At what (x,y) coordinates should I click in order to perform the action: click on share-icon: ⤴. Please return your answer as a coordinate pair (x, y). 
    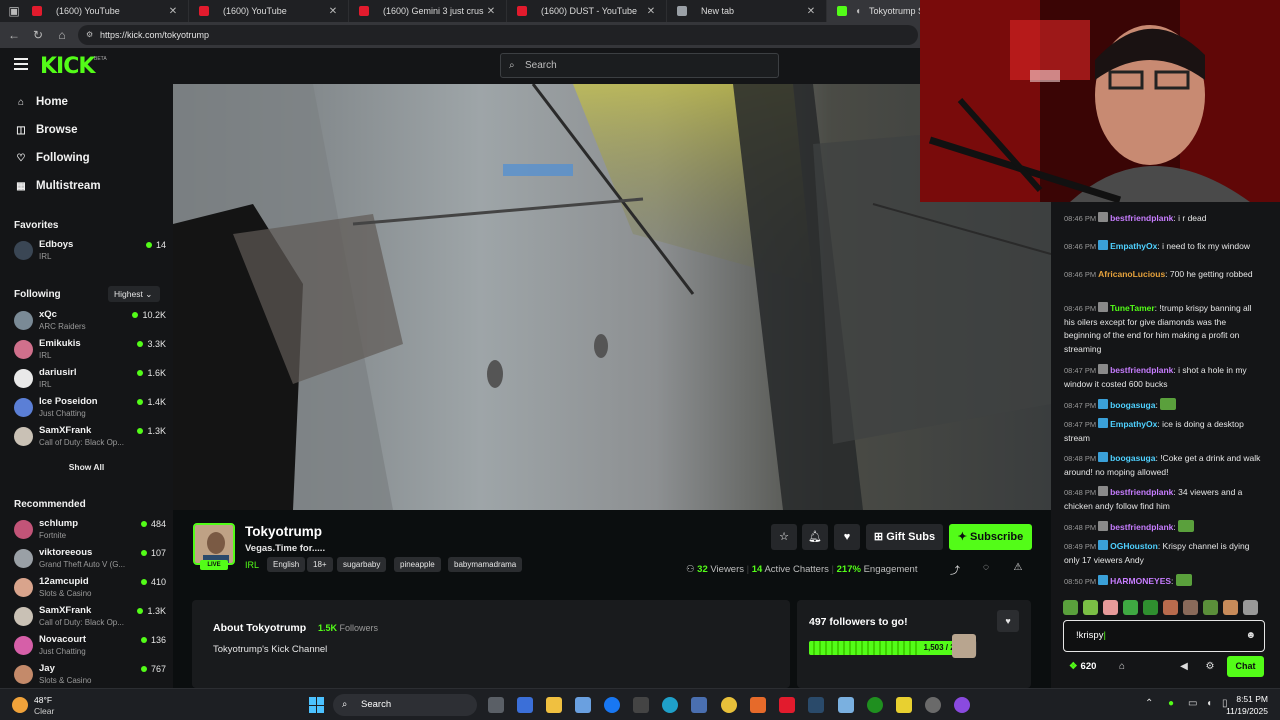
    Looking at the image, I should click on (955, 569).